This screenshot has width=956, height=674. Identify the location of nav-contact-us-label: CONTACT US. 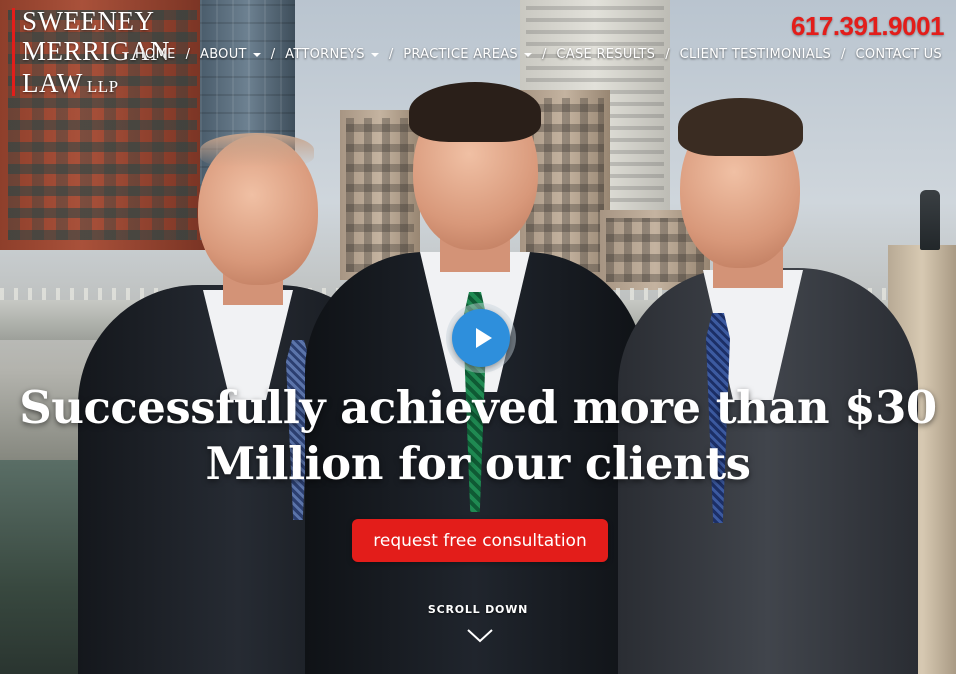
(898, 54).